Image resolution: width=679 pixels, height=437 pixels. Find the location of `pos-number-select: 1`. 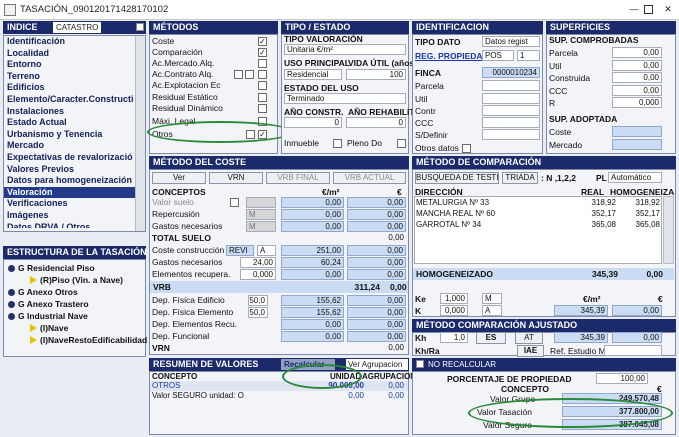

pos-number-select: 1 is located at coordinates (528, 55).